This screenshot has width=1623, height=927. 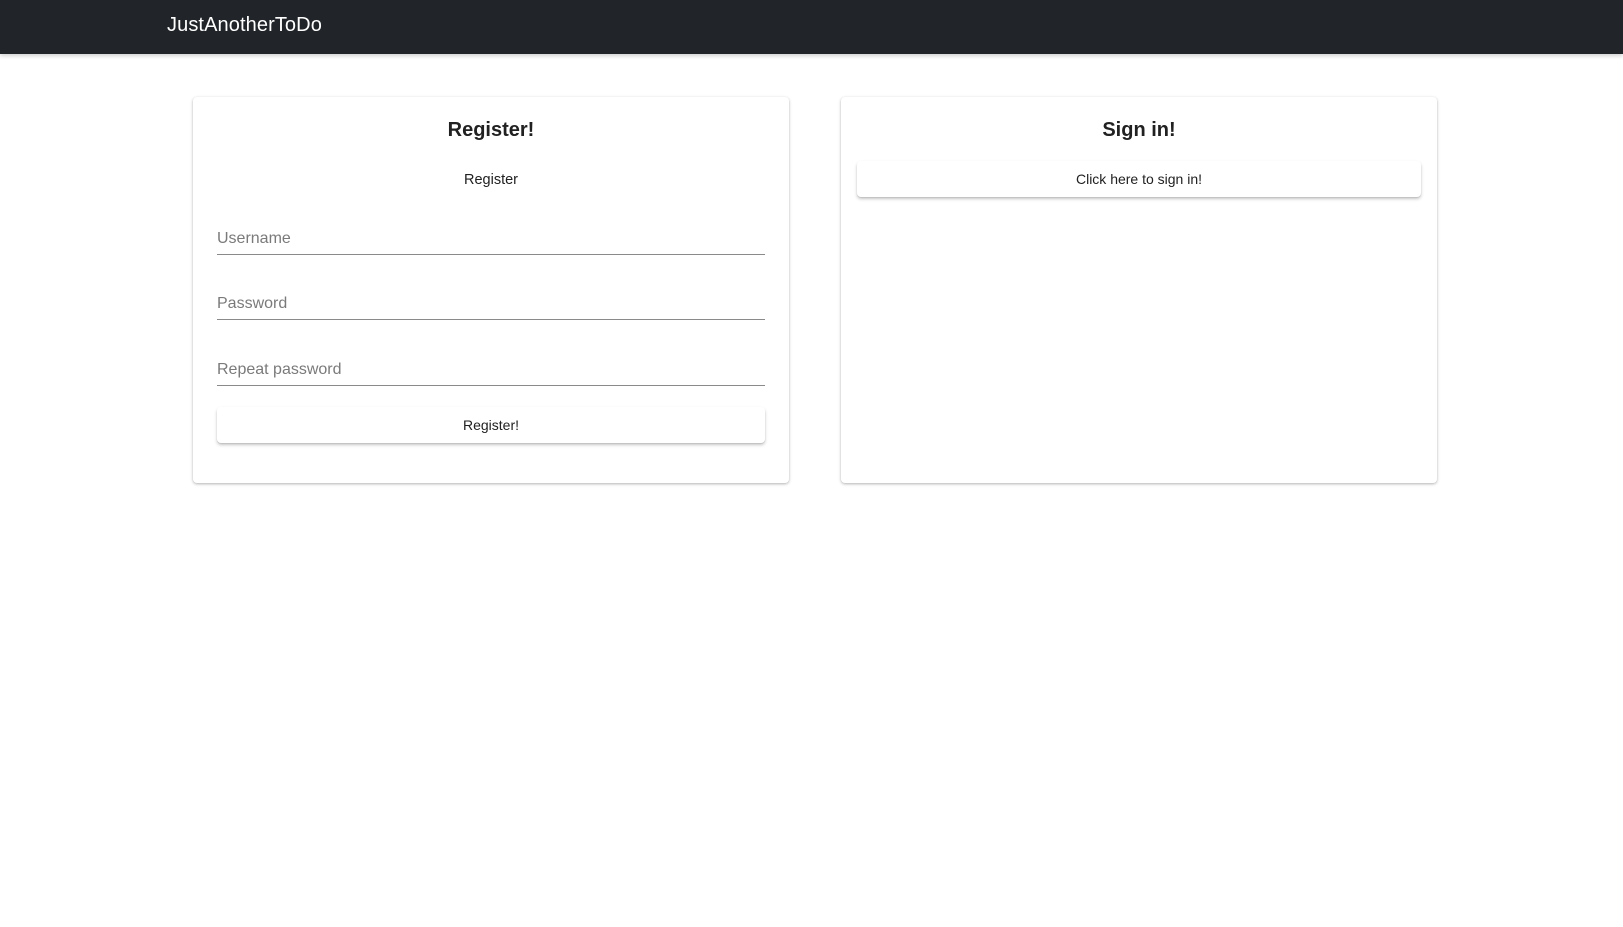 I want to click on repeat-password-field-wrapper, so click(x=491, y=370).